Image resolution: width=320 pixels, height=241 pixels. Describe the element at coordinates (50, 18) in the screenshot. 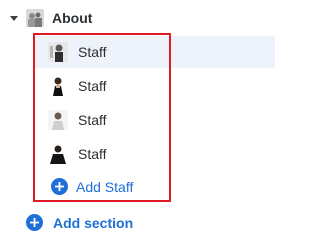

I see `tree-node-about: About` at that location.